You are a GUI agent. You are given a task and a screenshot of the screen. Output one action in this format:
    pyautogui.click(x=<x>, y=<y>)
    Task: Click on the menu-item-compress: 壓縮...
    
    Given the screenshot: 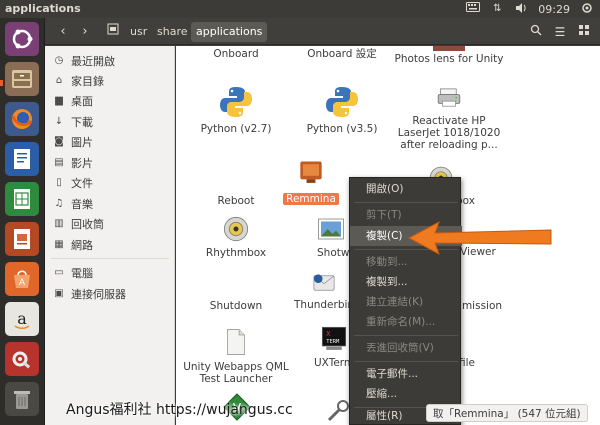 What is the action you would take?
    pyautogui.click(x=406, y=394)
    